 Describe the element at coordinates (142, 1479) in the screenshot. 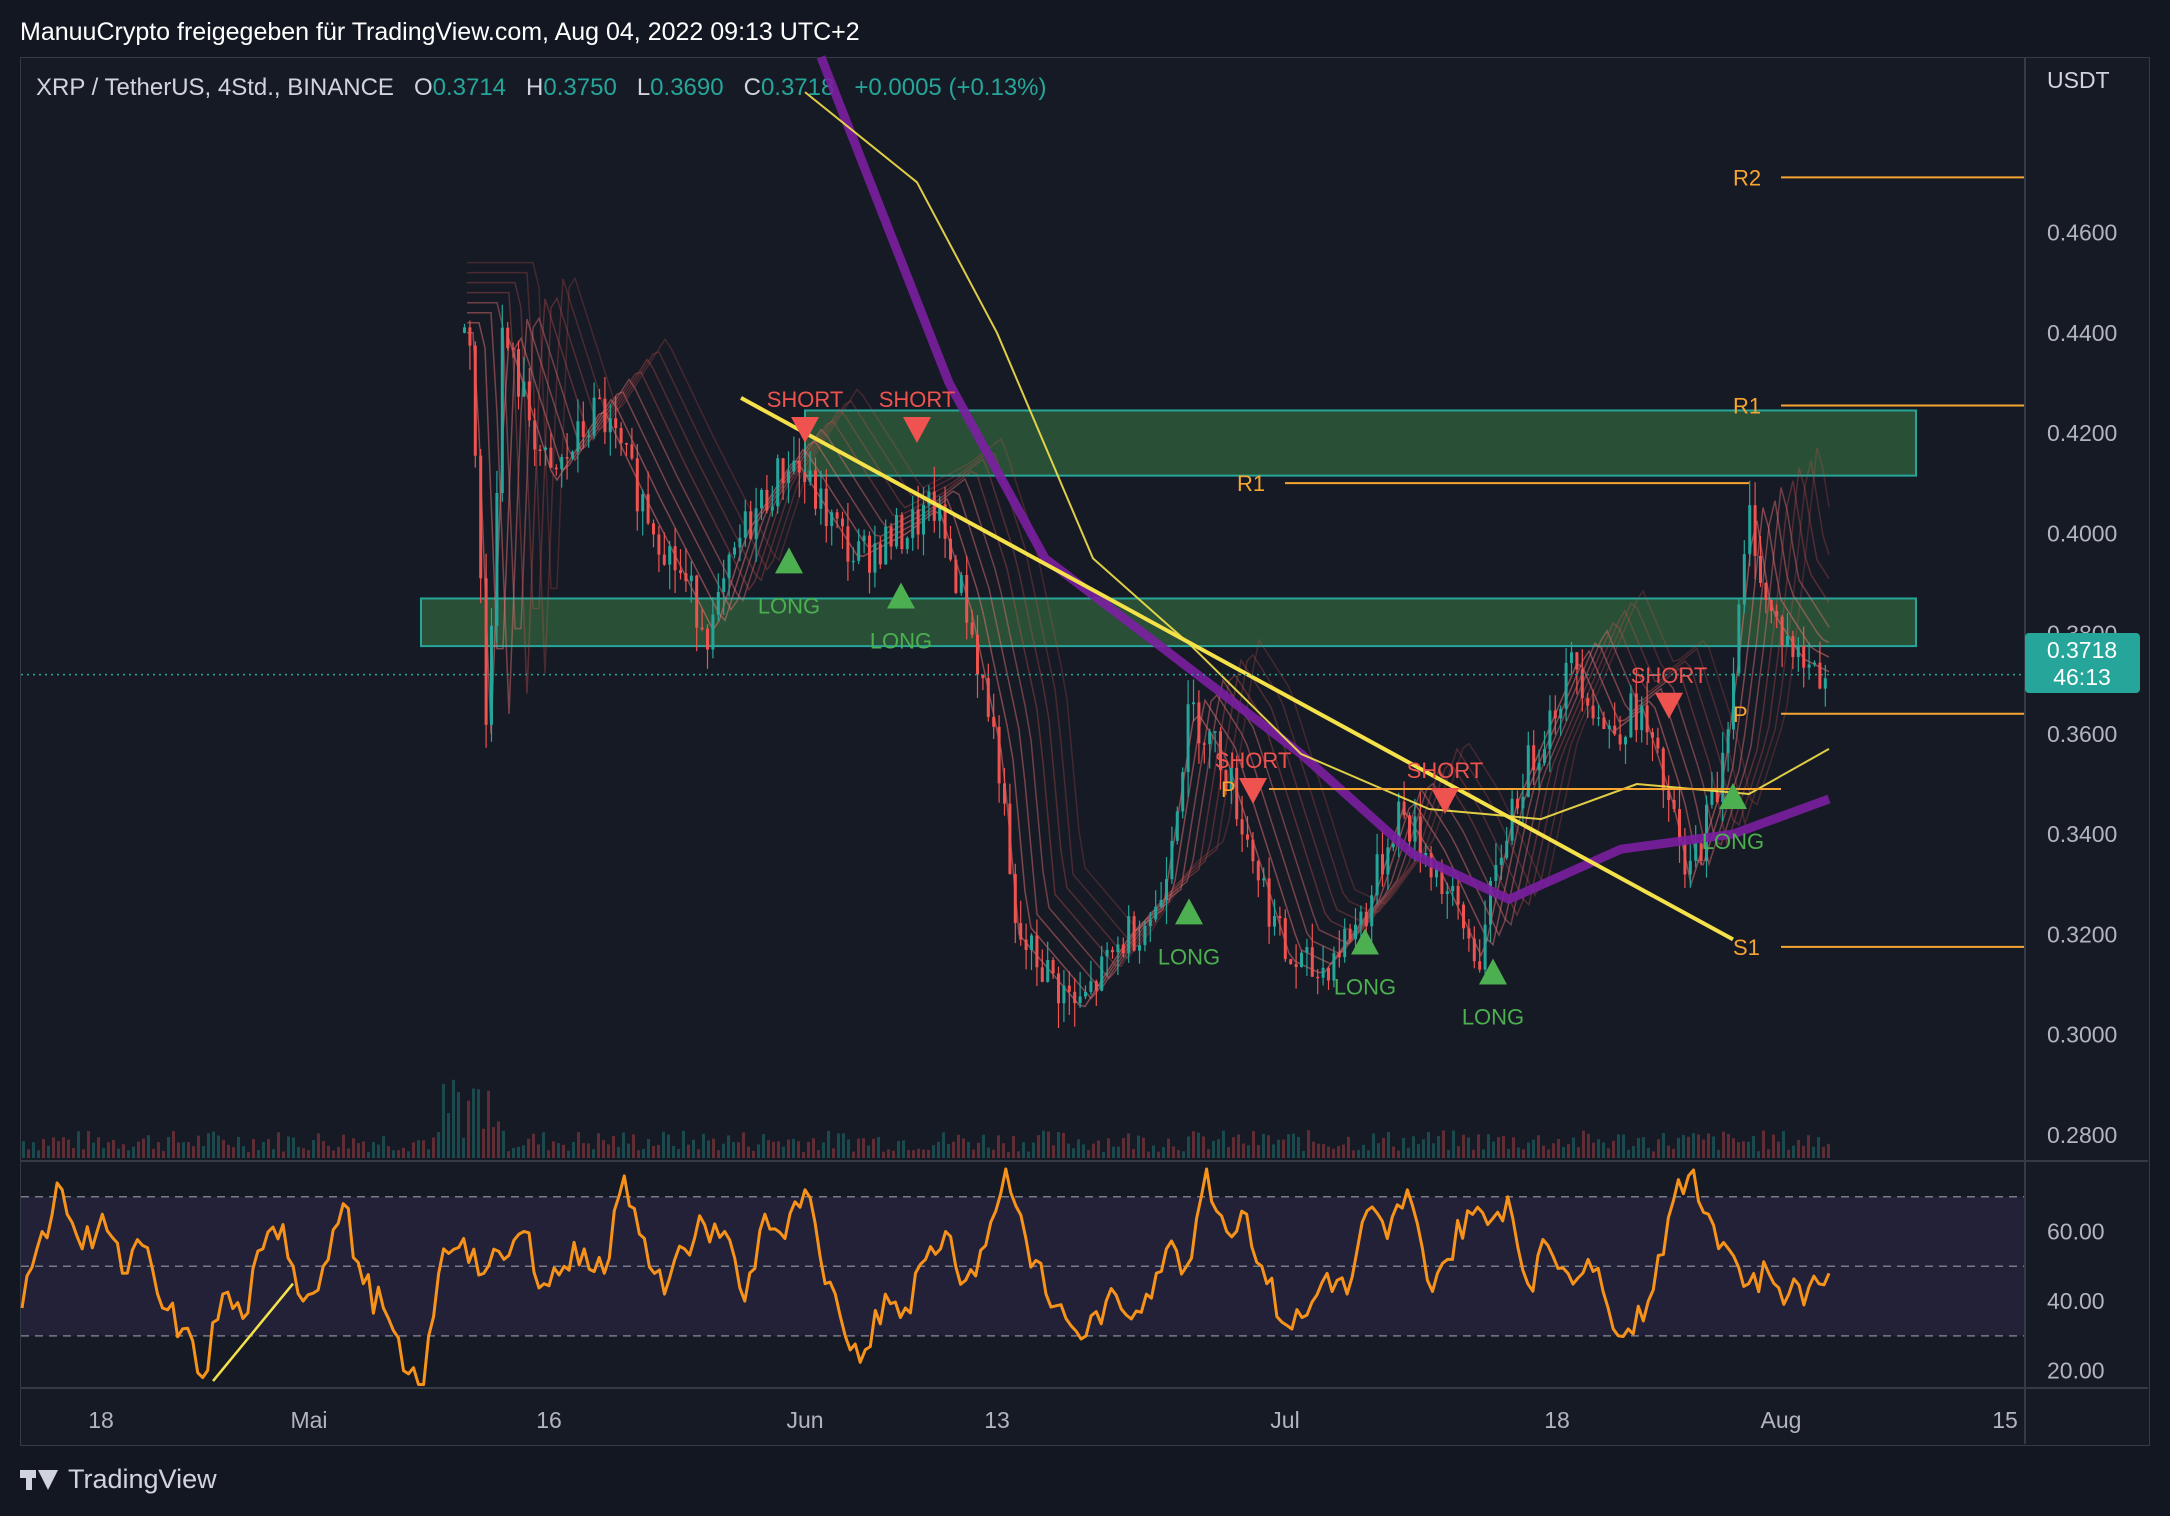

I see `footer-brand: TradingView` at that location.